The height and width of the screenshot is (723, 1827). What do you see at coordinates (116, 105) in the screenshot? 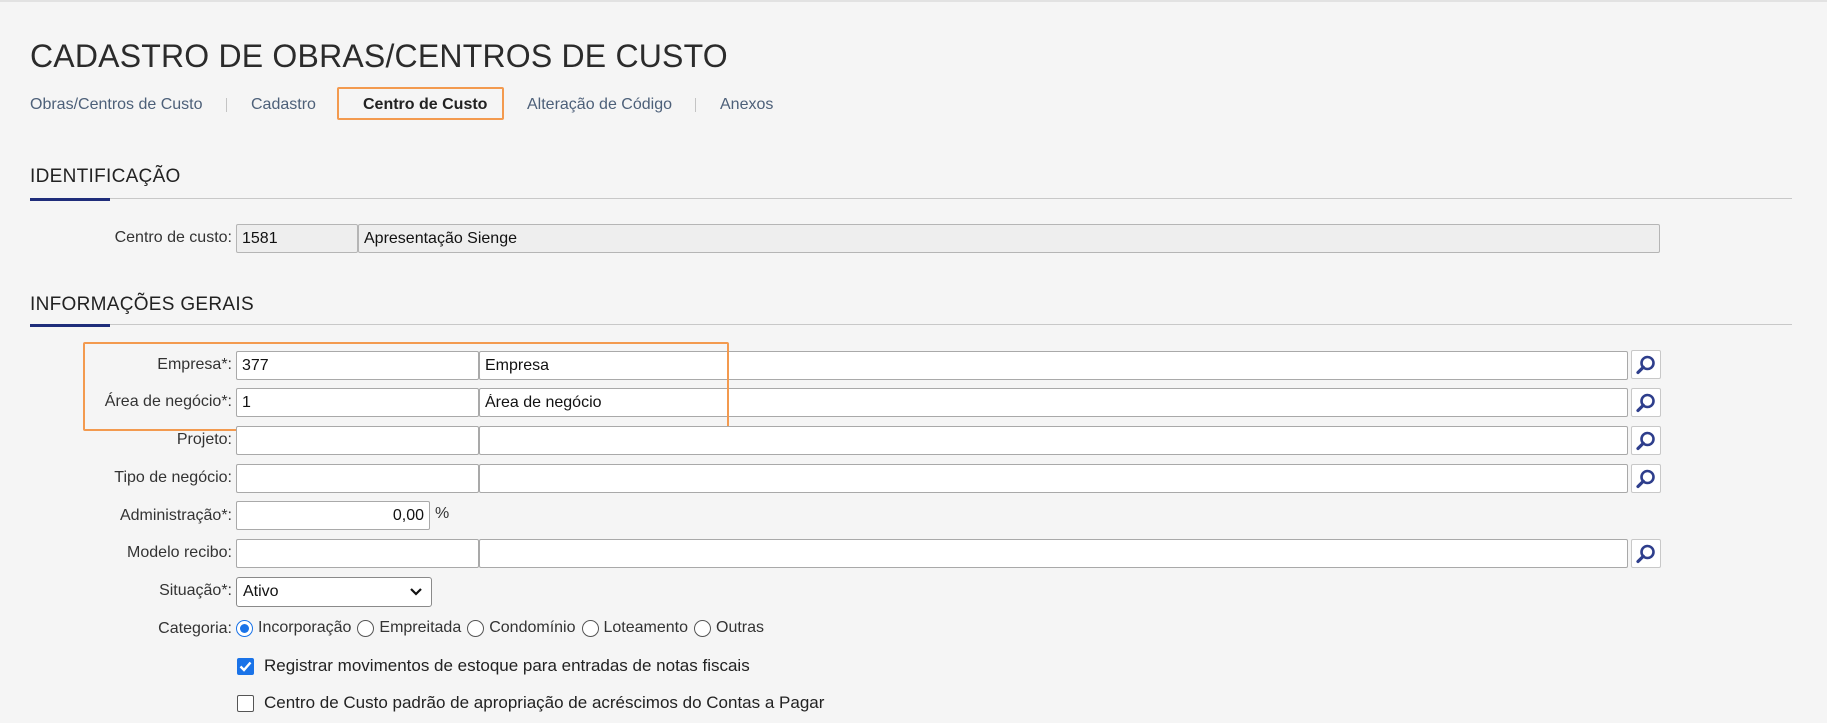
I see `tab-obras-centros-de-custo: Obras/Centros de Custo` at bounding box center [116, 105].